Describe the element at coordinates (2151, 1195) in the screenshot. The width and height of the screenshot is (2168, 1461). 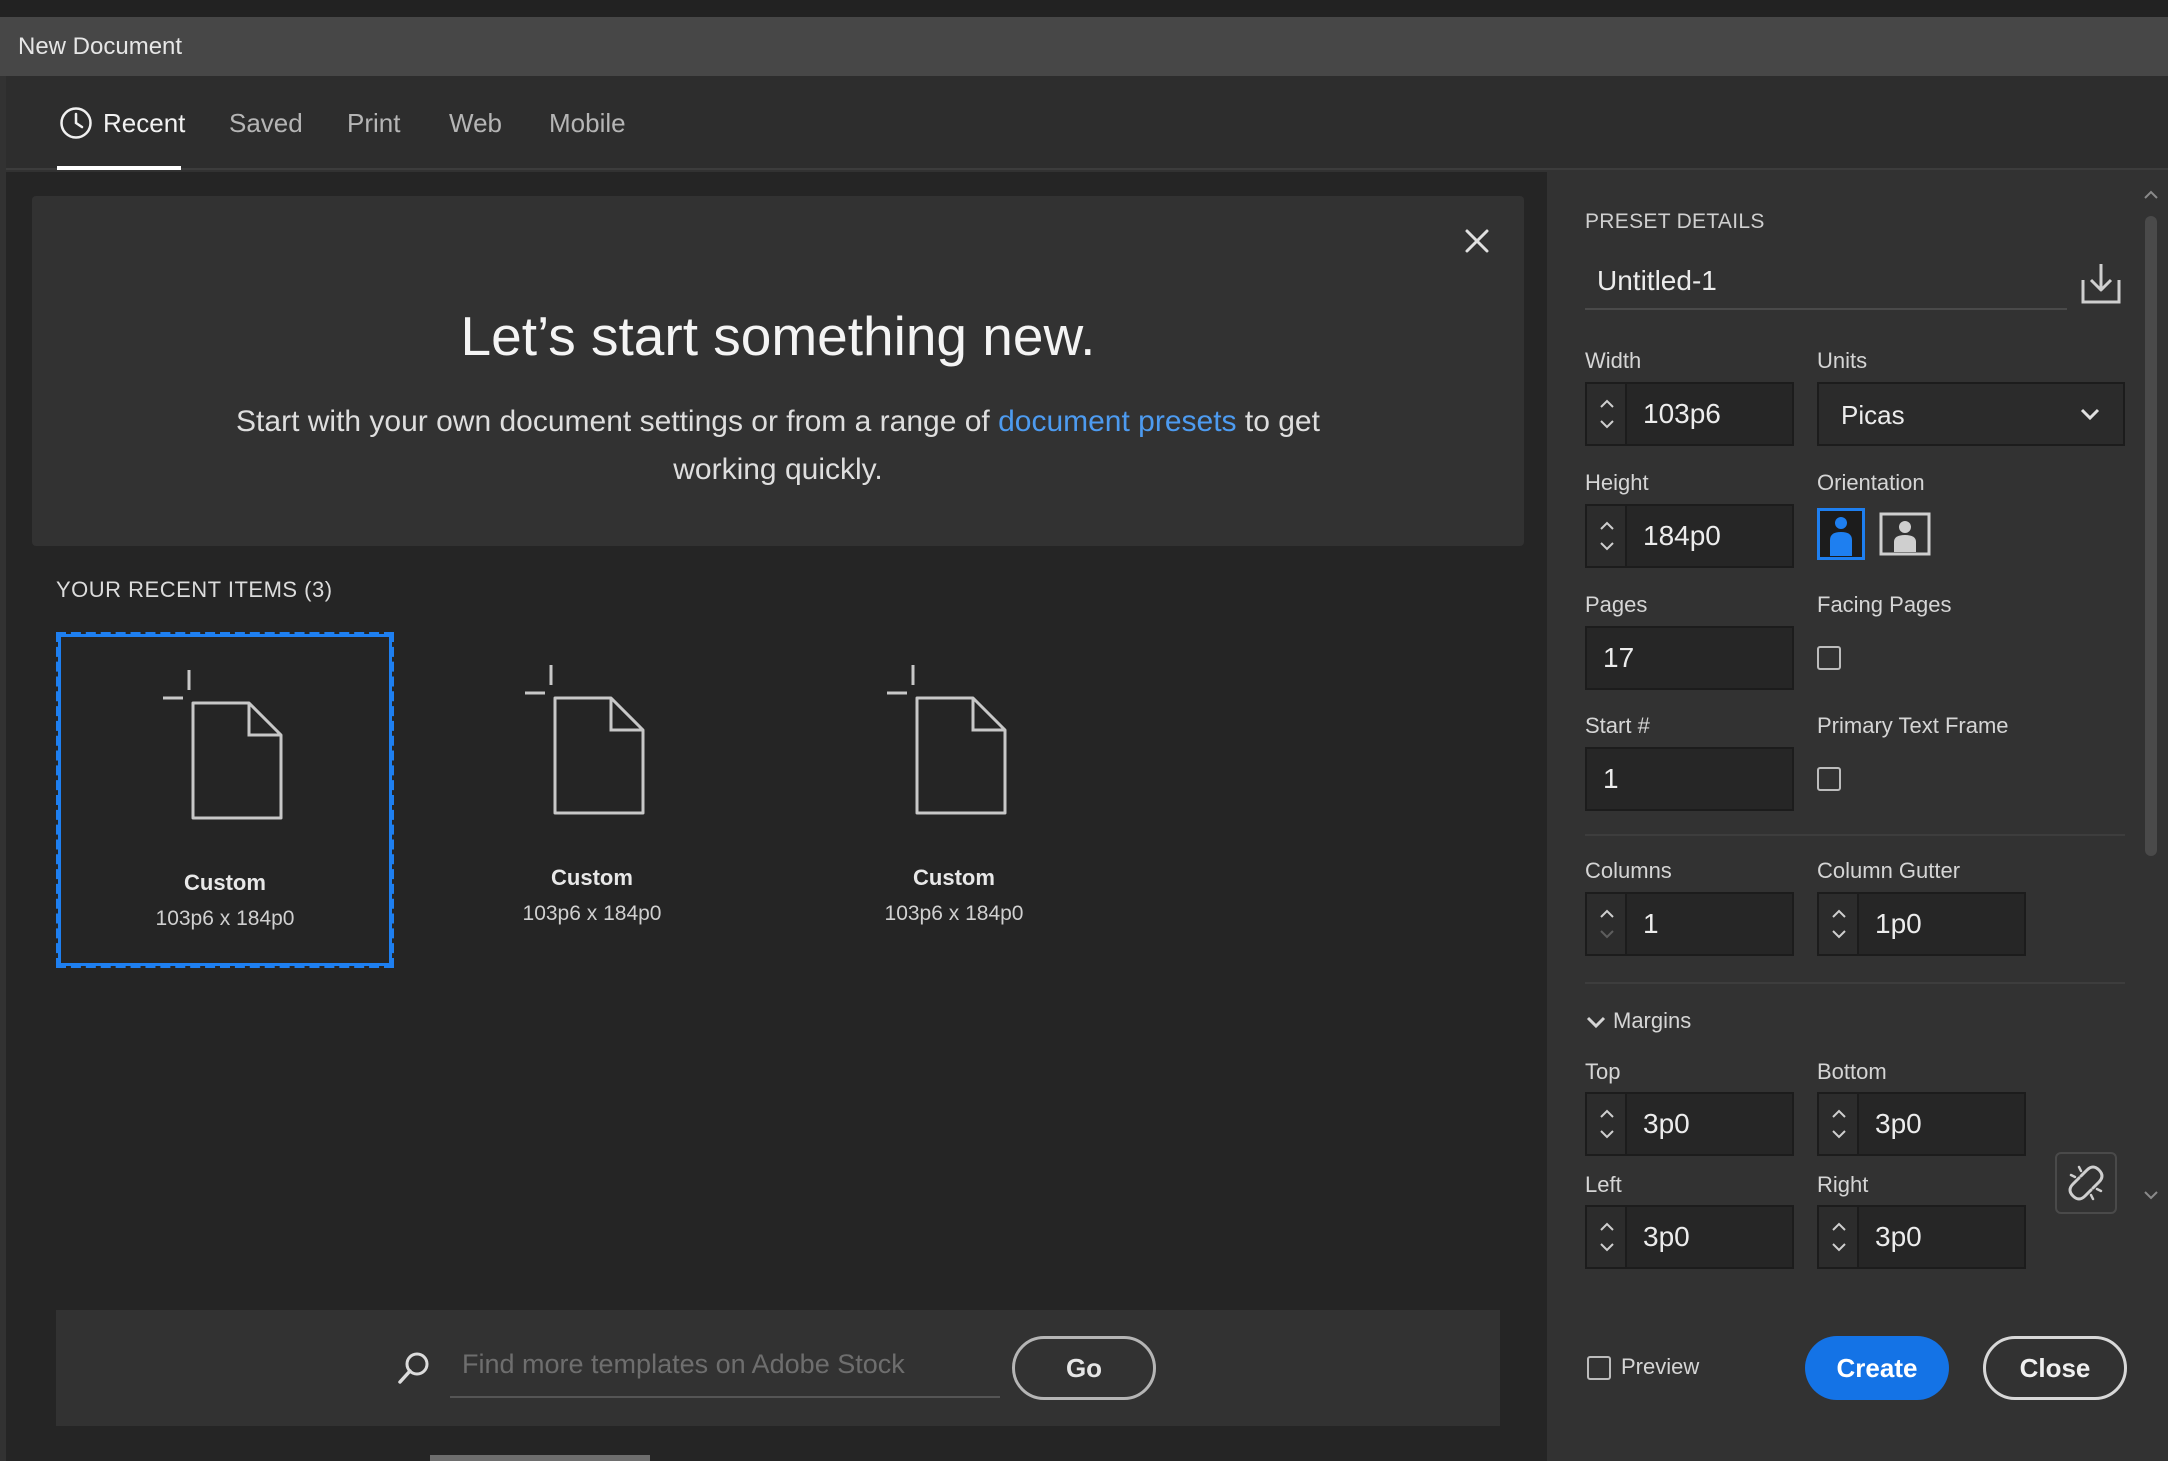
I see `scroll-down-icon` at that location.